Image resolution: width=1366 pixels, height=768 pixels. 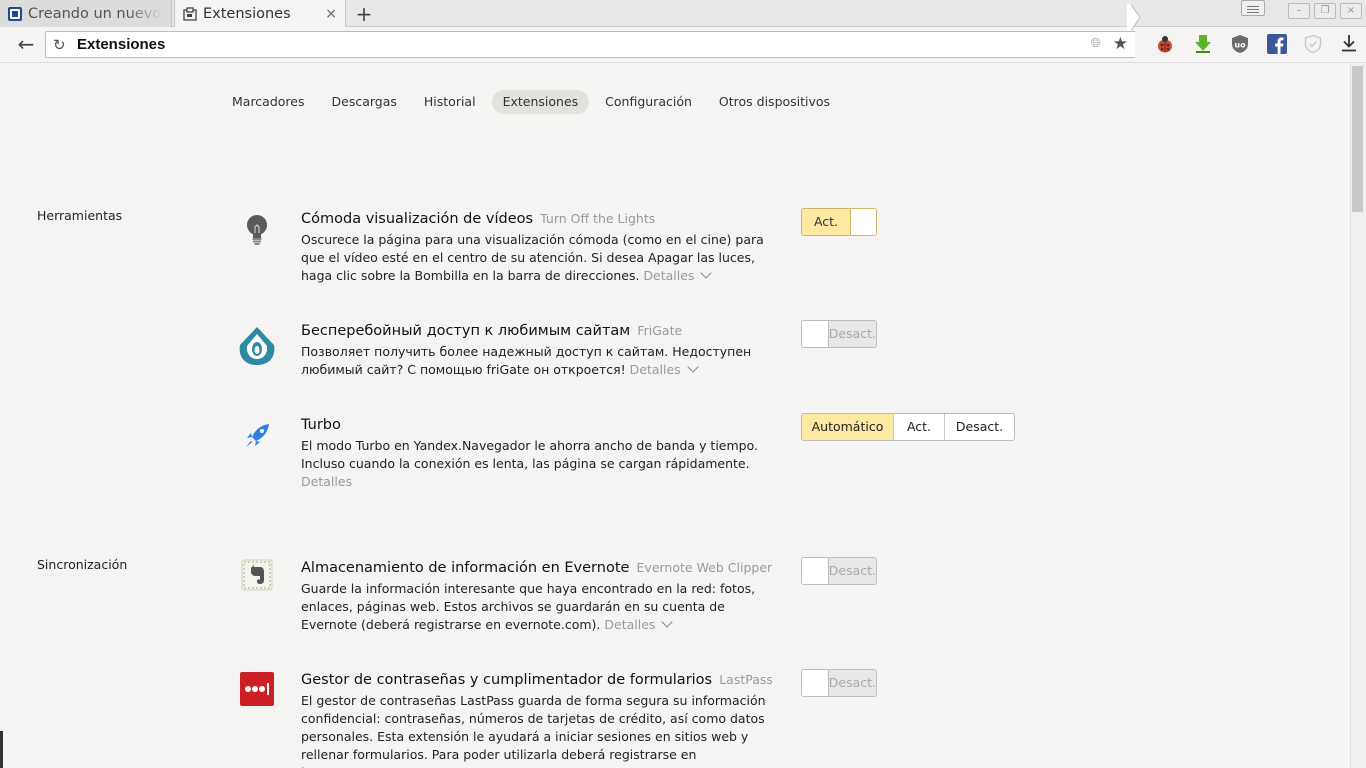 What do you see at coordinates (82, 564) in the screenshot?
I see `section-label-sync: Sincronización` at bounding box center [82, 564].